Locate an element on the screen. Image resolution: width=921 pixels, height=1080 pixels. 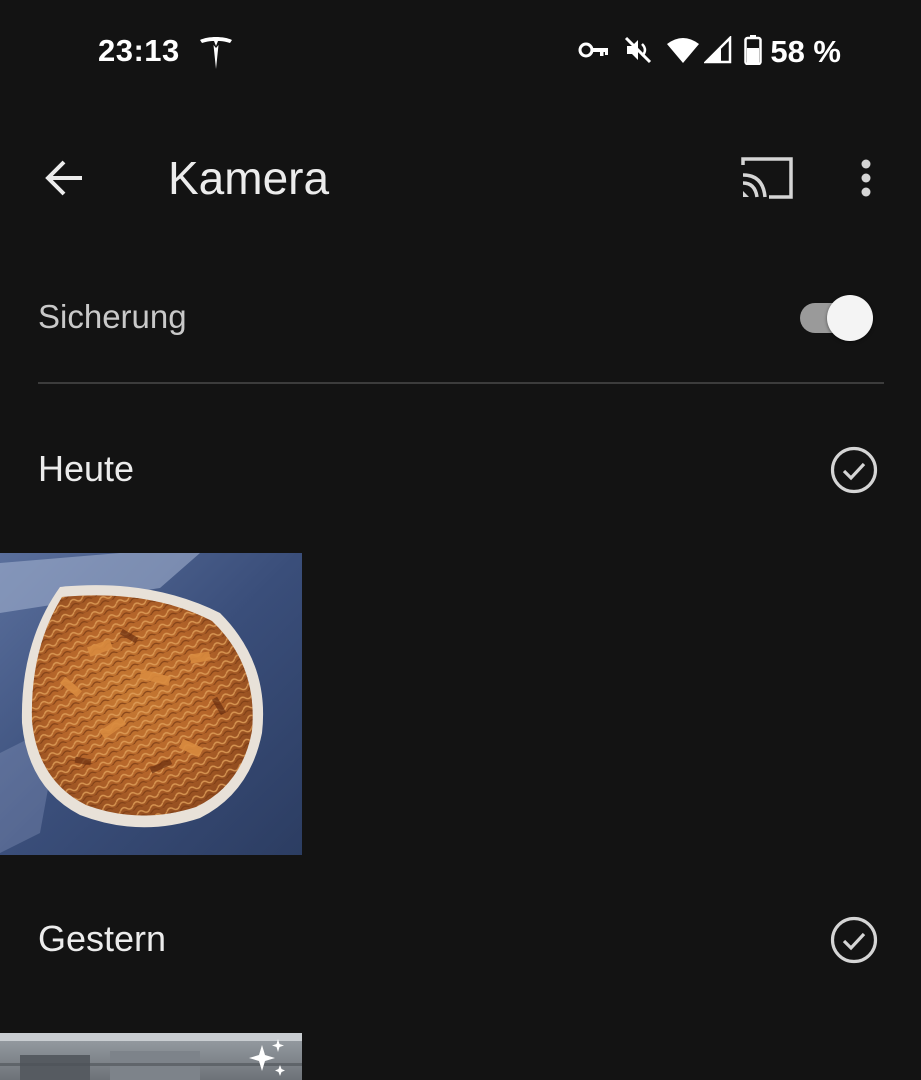
status-icons: 58 % is located at coordinates (703, 52).